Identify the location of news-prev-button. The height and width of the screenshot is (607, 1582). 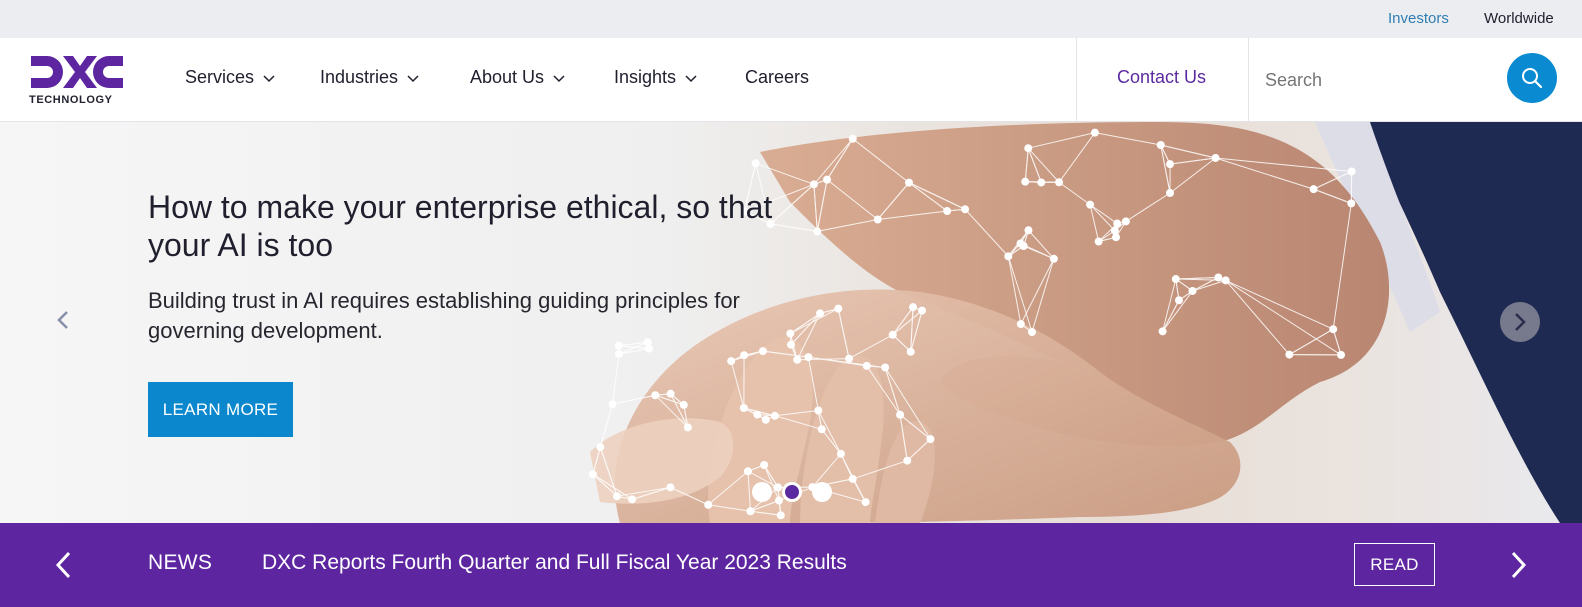
(63, 565).